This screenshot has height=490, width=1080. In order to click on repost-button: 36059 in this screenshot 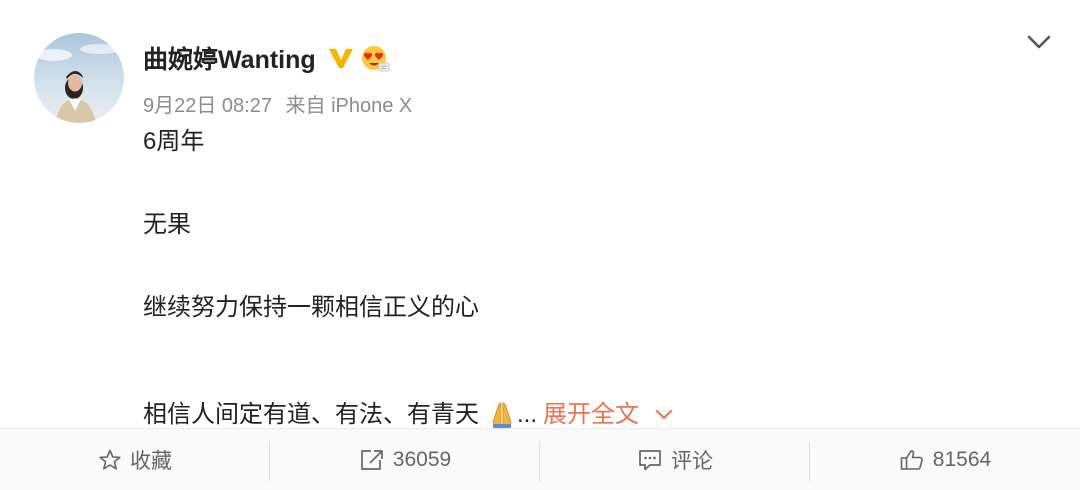, I will do `click(405, 459)`.